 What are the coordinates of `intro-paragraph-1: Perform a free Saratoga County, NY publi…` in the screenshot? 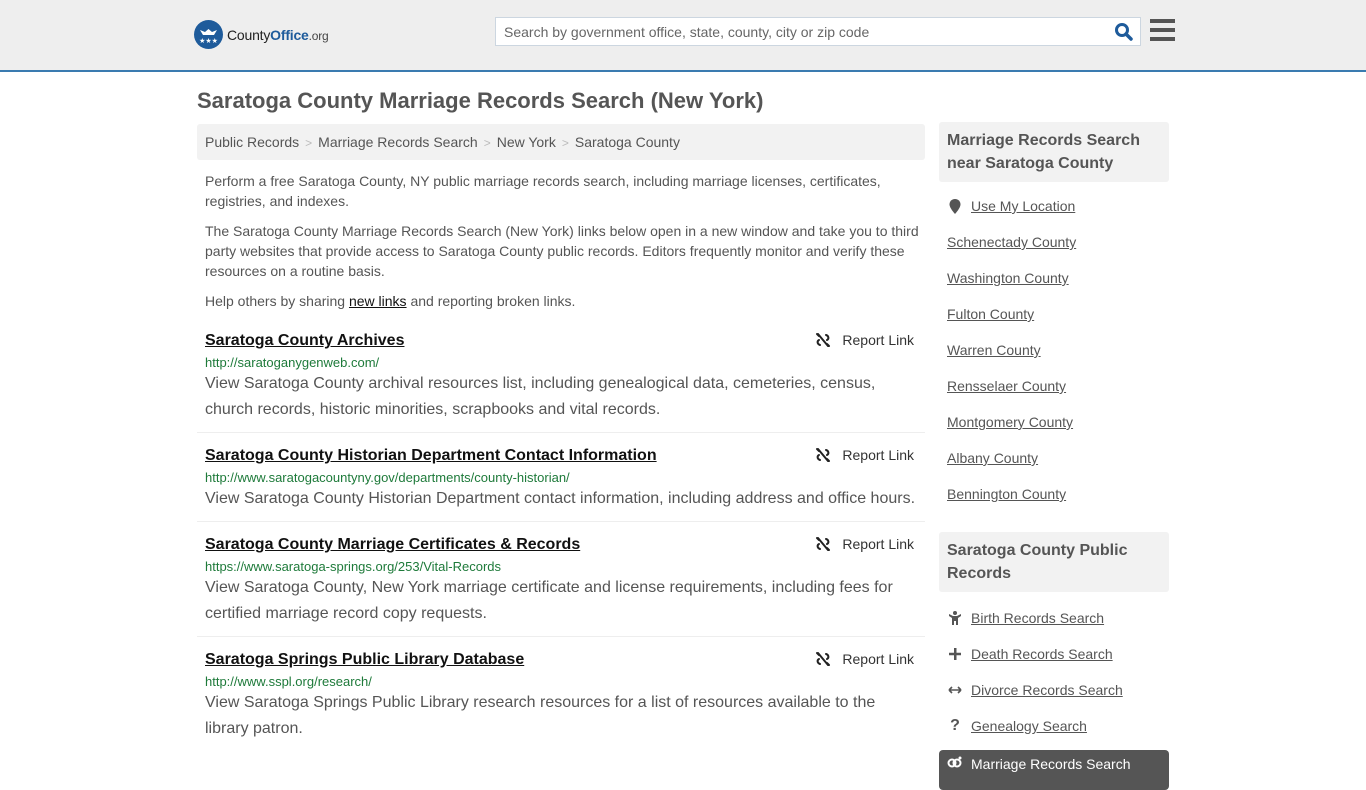 It's located at (543, 191).